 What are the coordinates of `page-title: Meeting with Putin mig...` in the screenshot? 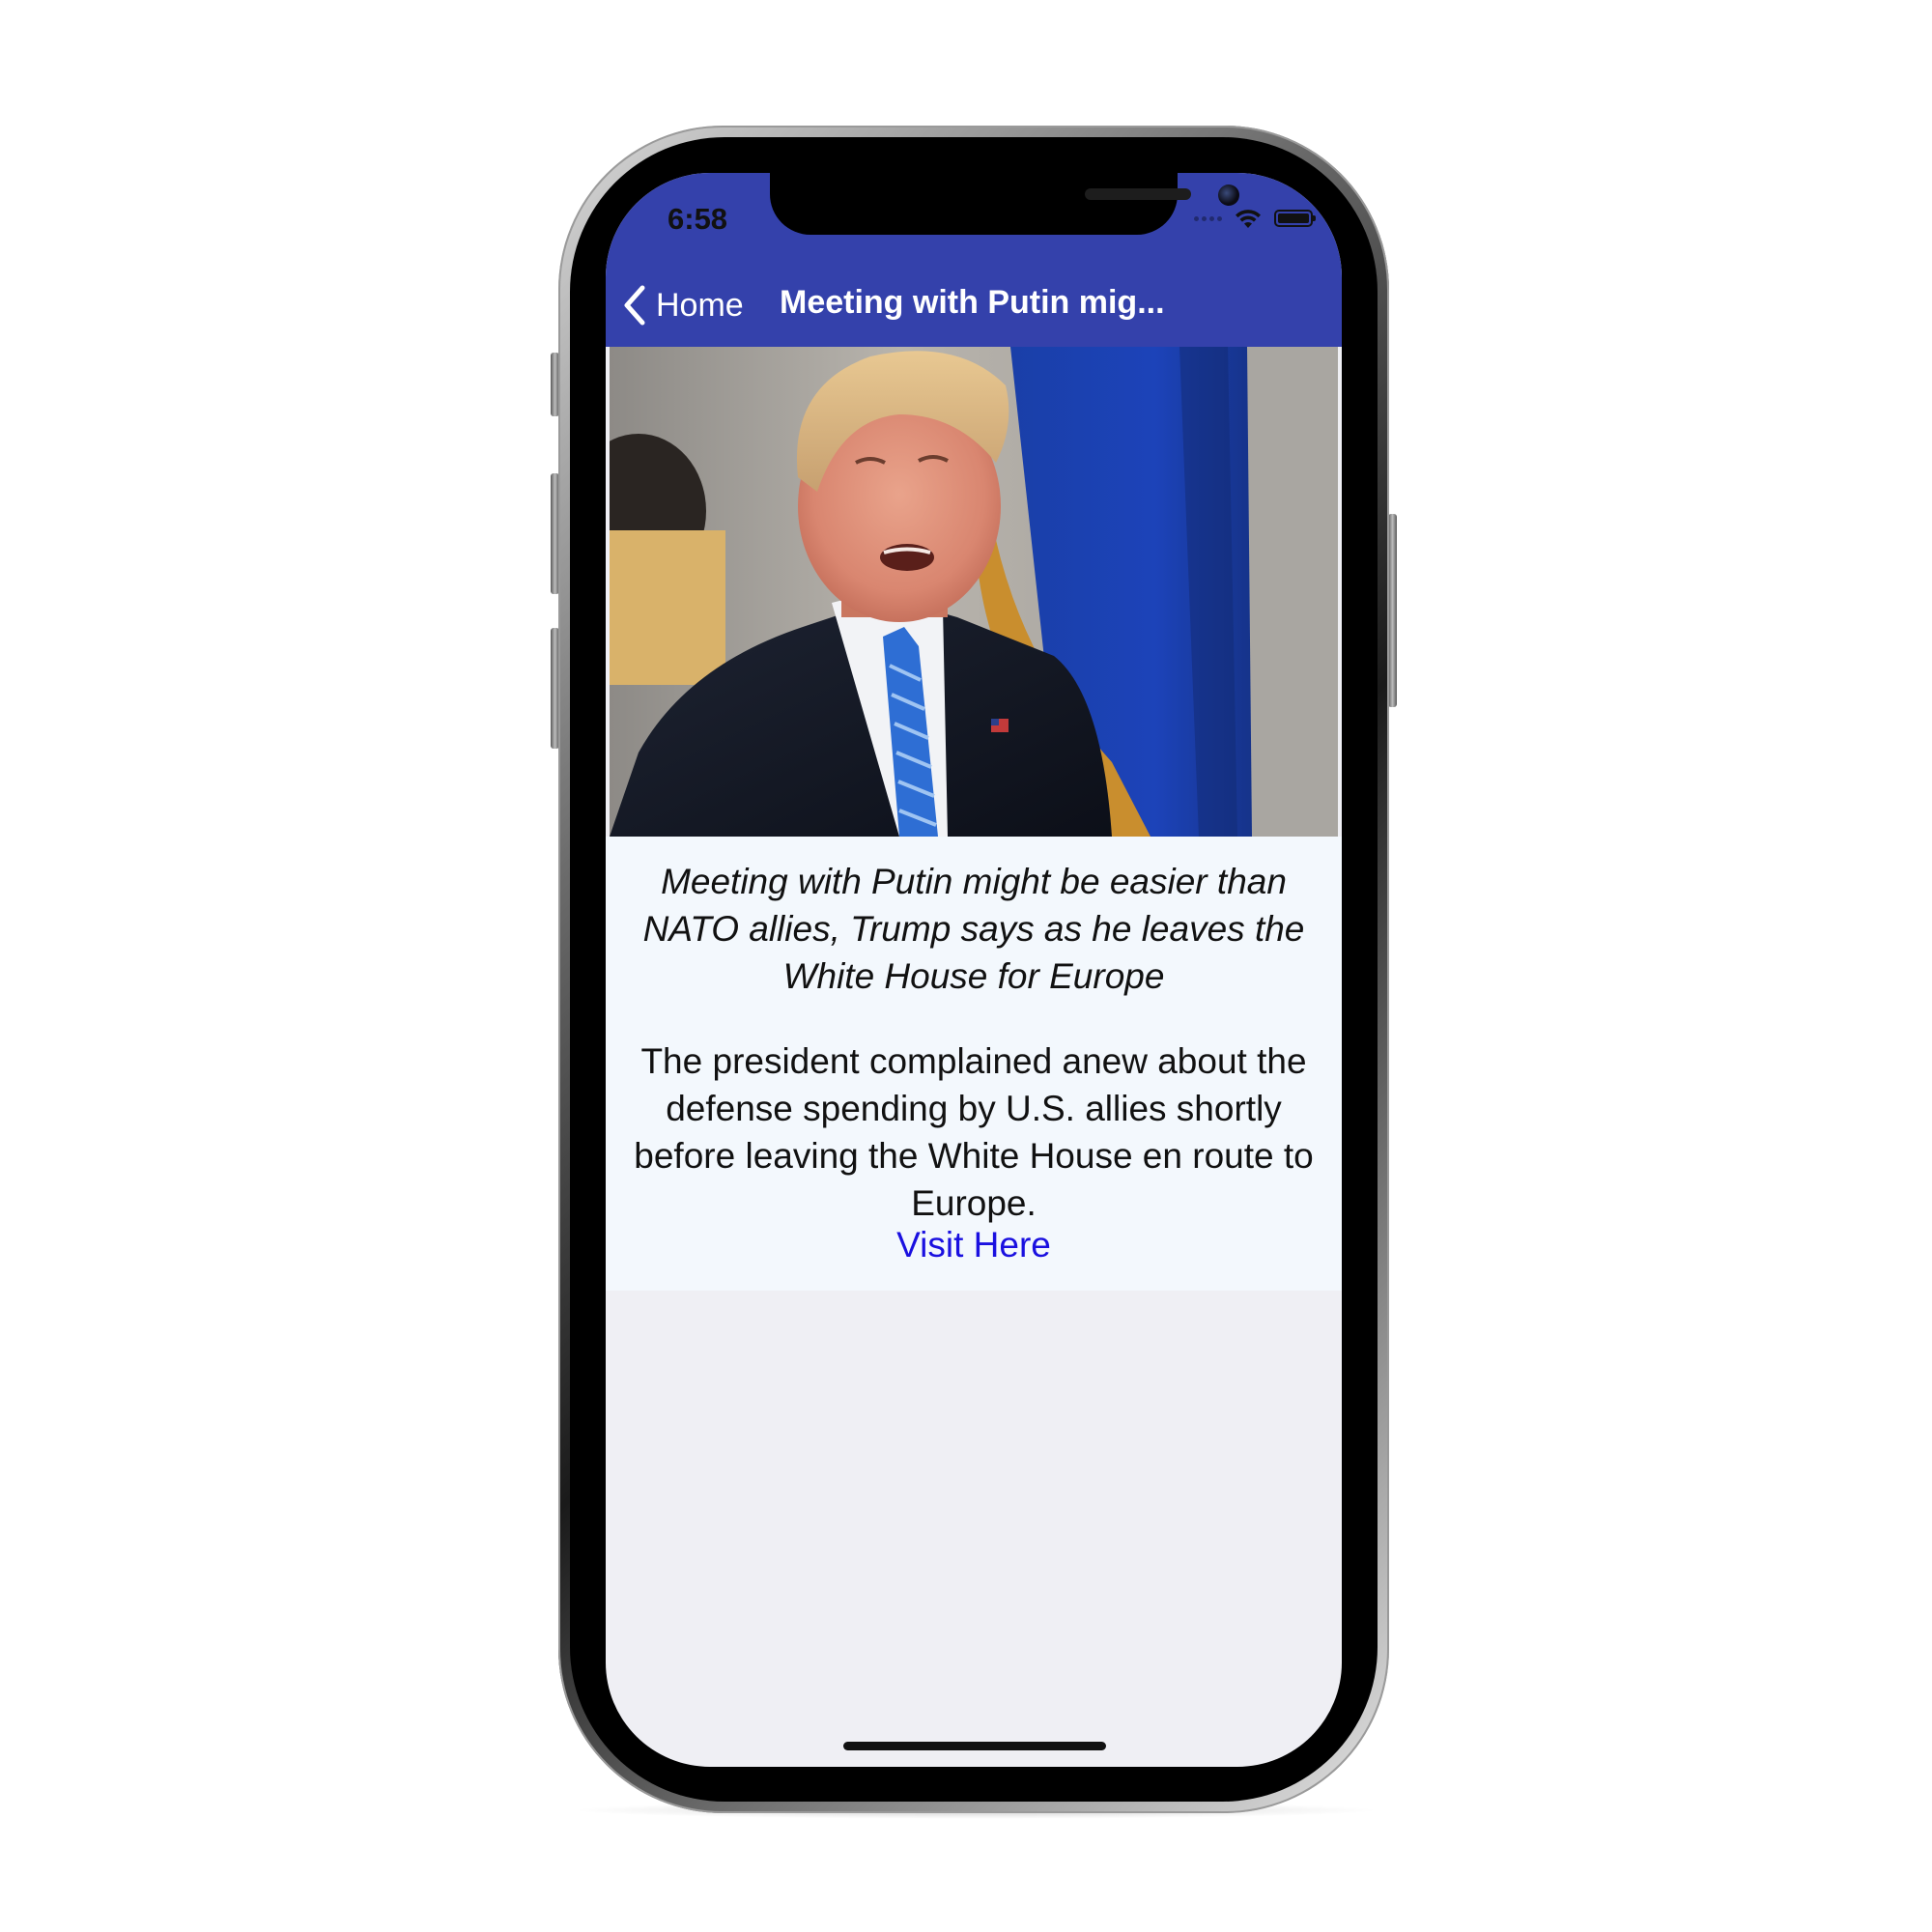 It's located at (972, 302).